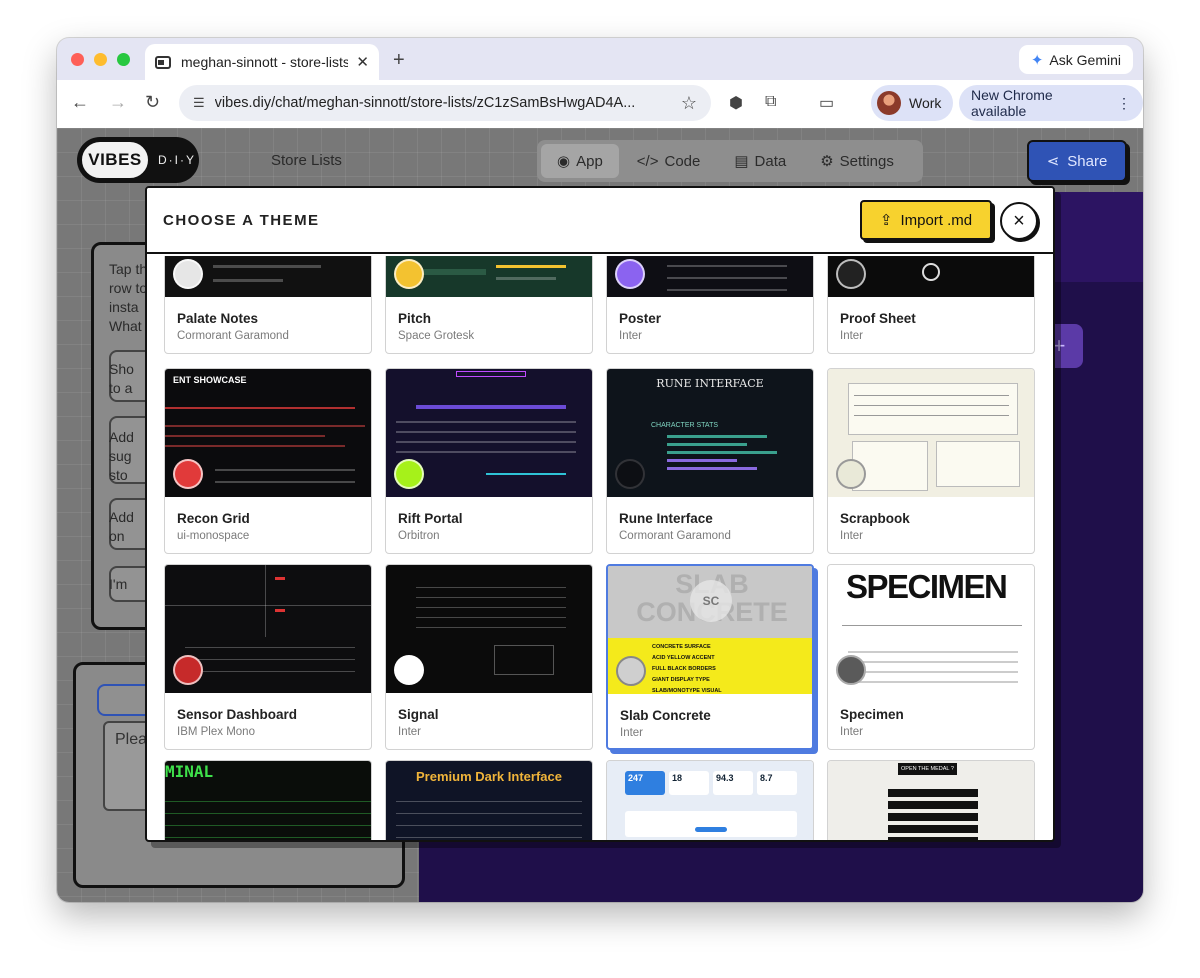  Describe the element at coordinates (489, 305) in the screenshot. I see `theme-card: Pitch Space Grotesk` at that location.